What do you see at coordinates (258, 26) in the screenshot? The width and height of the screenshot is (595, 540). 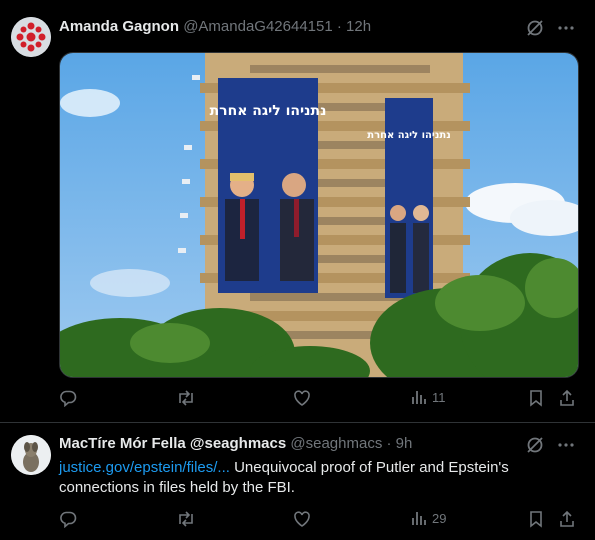 I see `author-handle: @AmandaG42644151` at bounding box center [258, 26].